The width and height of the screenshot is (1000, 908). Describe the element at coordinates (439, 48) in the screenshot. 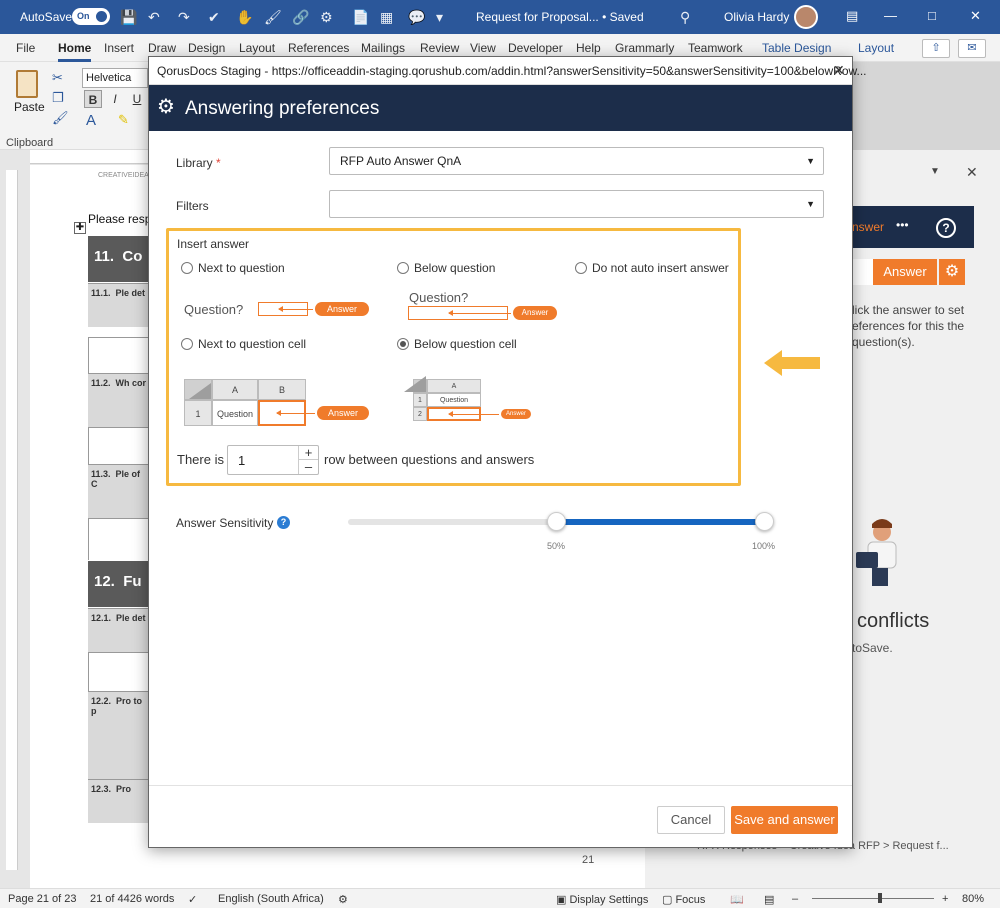

I see `tab-review: Review` at that location.